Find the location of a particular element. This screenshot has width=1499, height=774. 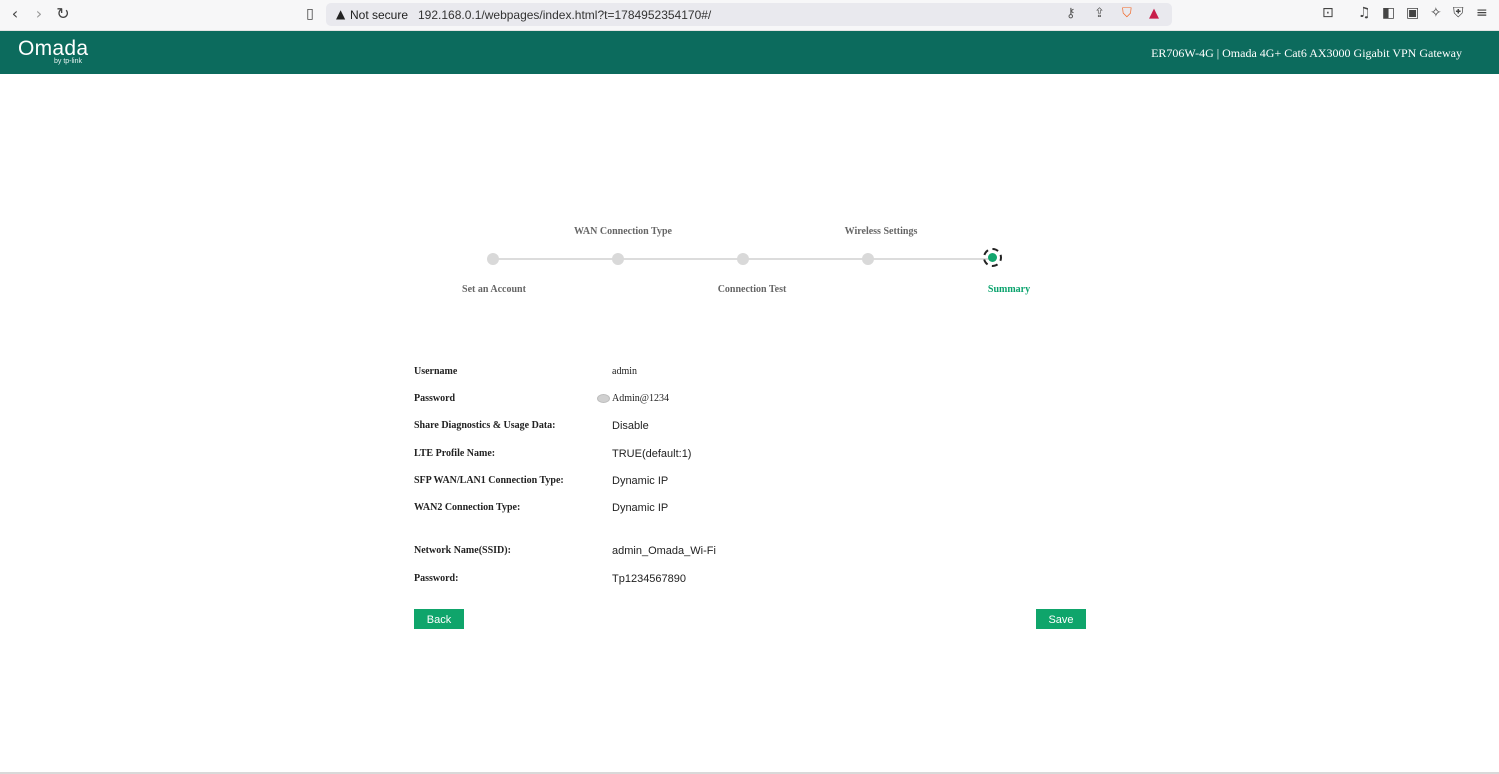

save-button: Save is located at coordinates (1061, 619).